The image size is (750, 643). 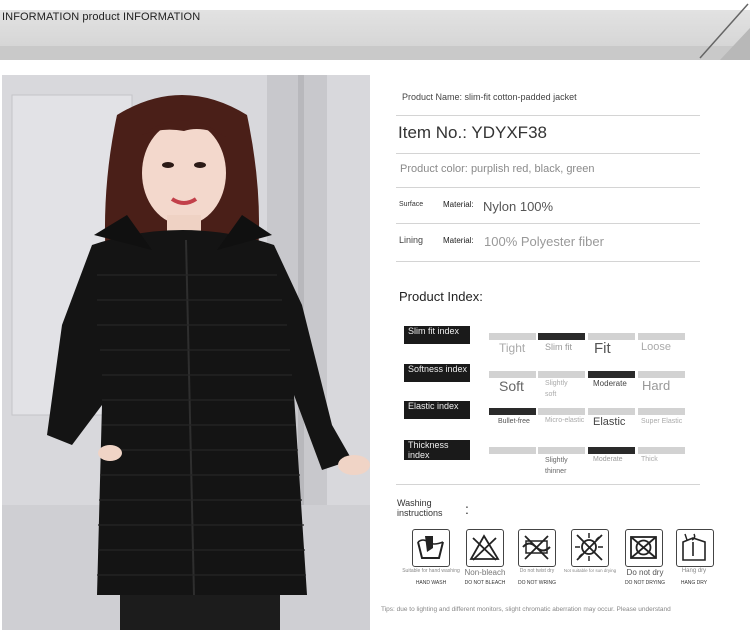 What do you see at coordinates (437, 335) in the screenshot?
I see `slim-fit-index-label: Slim fit index` at bounding box center [437, 335].